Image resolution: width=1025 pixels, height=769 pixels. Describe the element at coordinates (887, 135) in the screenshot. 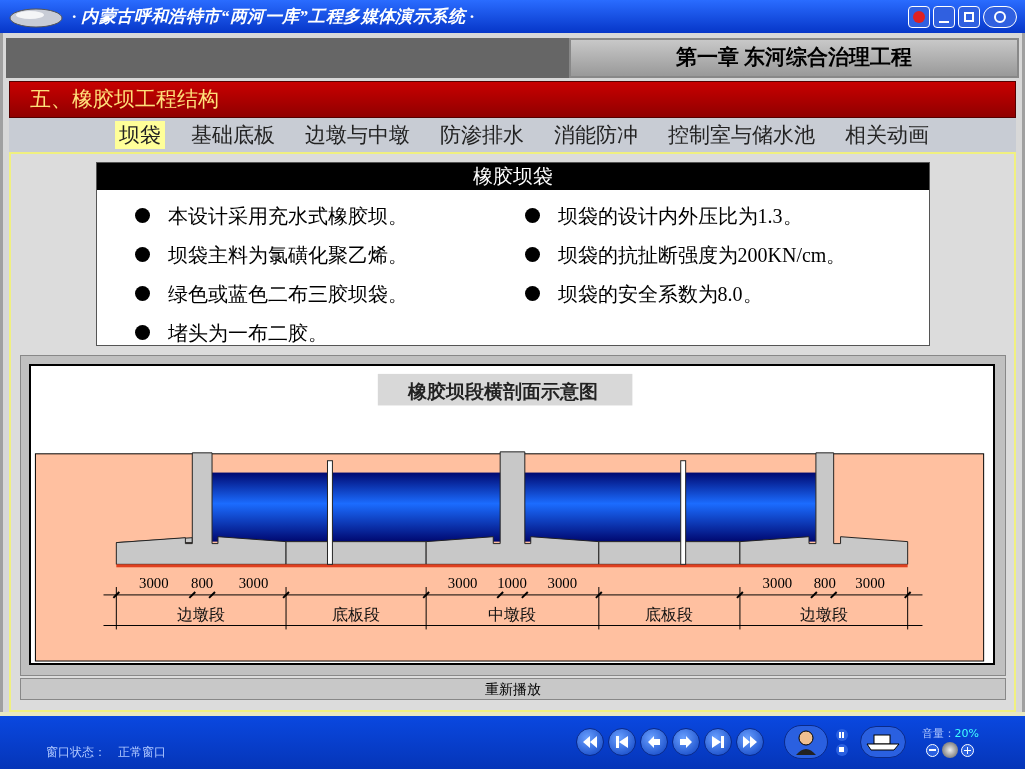

I see `tab: 相关动画` at that location.